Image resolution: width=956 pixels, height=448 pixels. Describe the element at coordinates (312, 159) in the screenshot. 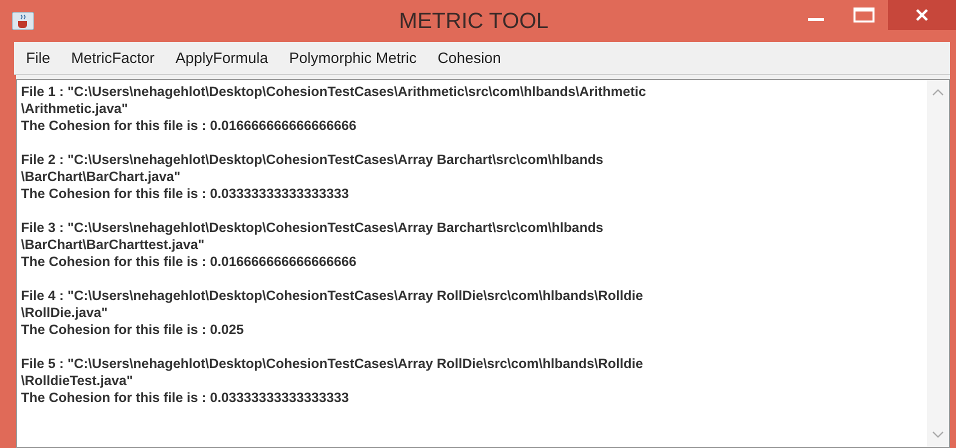

I see `file-path-text: File 2 : "C:\Users\nehagehlot\Desktop\CohesionTestCases\Array Barchart\src\com\hlbands` at that location.